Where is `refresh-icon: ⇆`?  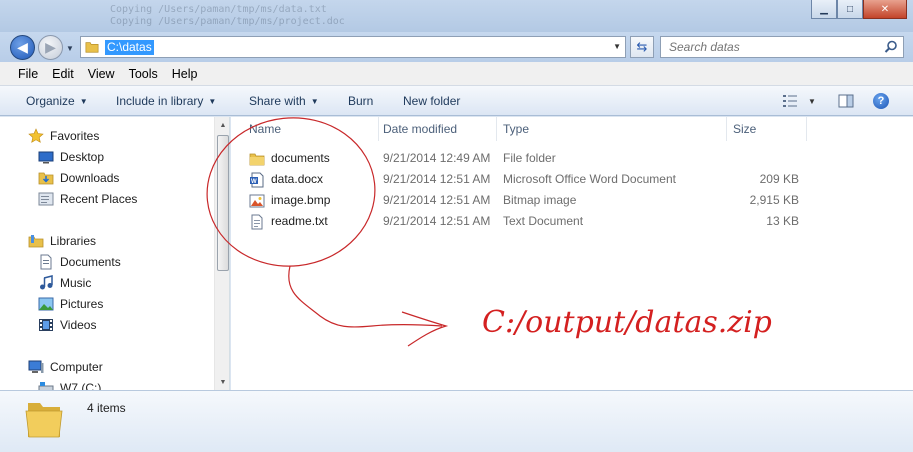
refresh-icon: ⇆ is located at coordinates (642, 46).